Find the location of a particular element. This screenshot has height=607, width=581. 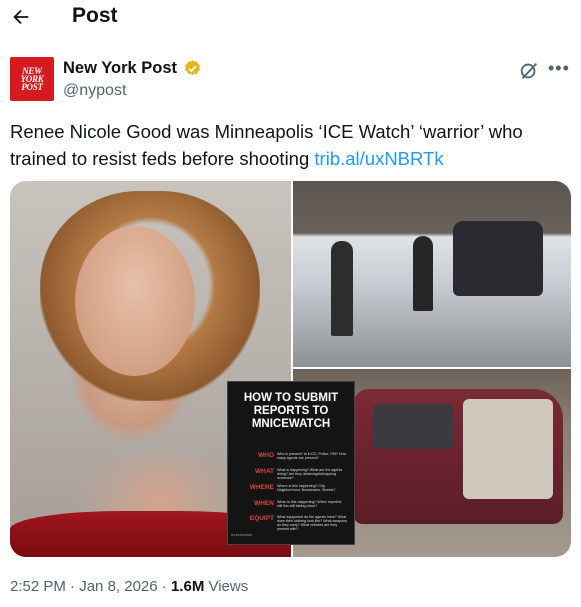

card-title: HOW TO SUBMIT REPORTS TO MNICEWATCH is located at coordinates (291, 411).